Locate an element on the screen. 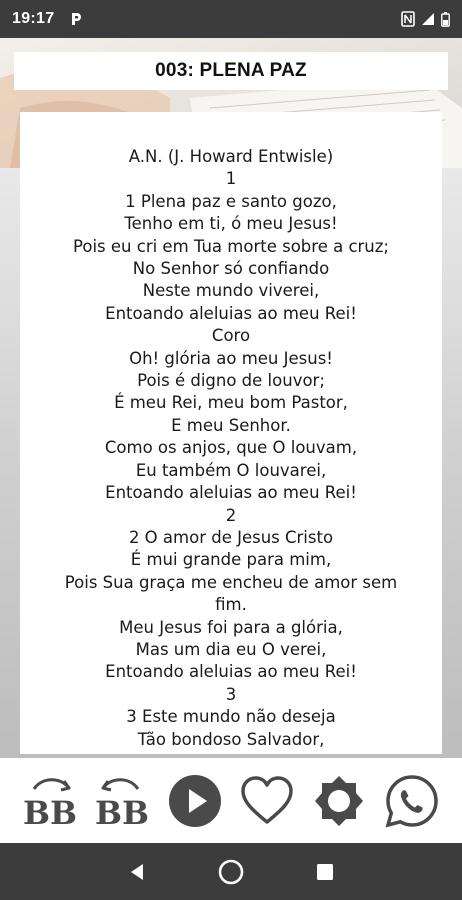 The height and width of the screenshot is (900, 462). lyric-line: Tenho em ti, ó meu Jesus! is located at coordinates (231, 224).